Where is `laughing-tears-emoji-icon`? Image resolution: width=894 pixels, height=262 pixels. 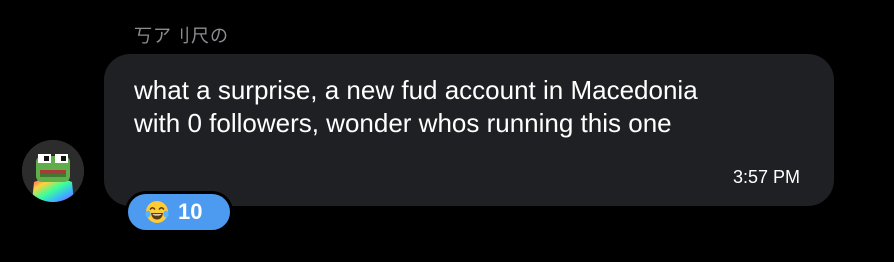
laughing-tears-emoji-icon is located at coordinates (157, 212).